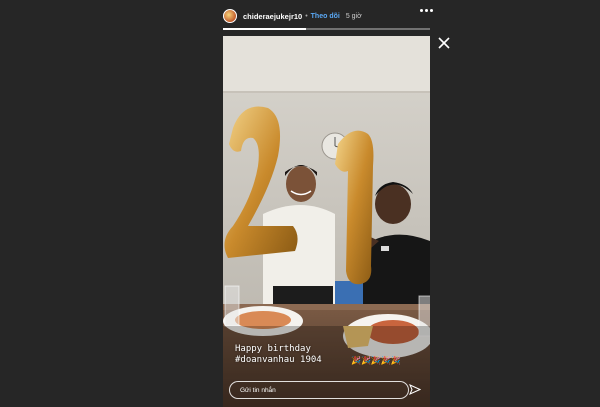 This screenshot has height=407, width=600. What do you see at coordinates (326, 29) in the screenshot?
I see `story-progress-bar` at bounding box center [326, 29].